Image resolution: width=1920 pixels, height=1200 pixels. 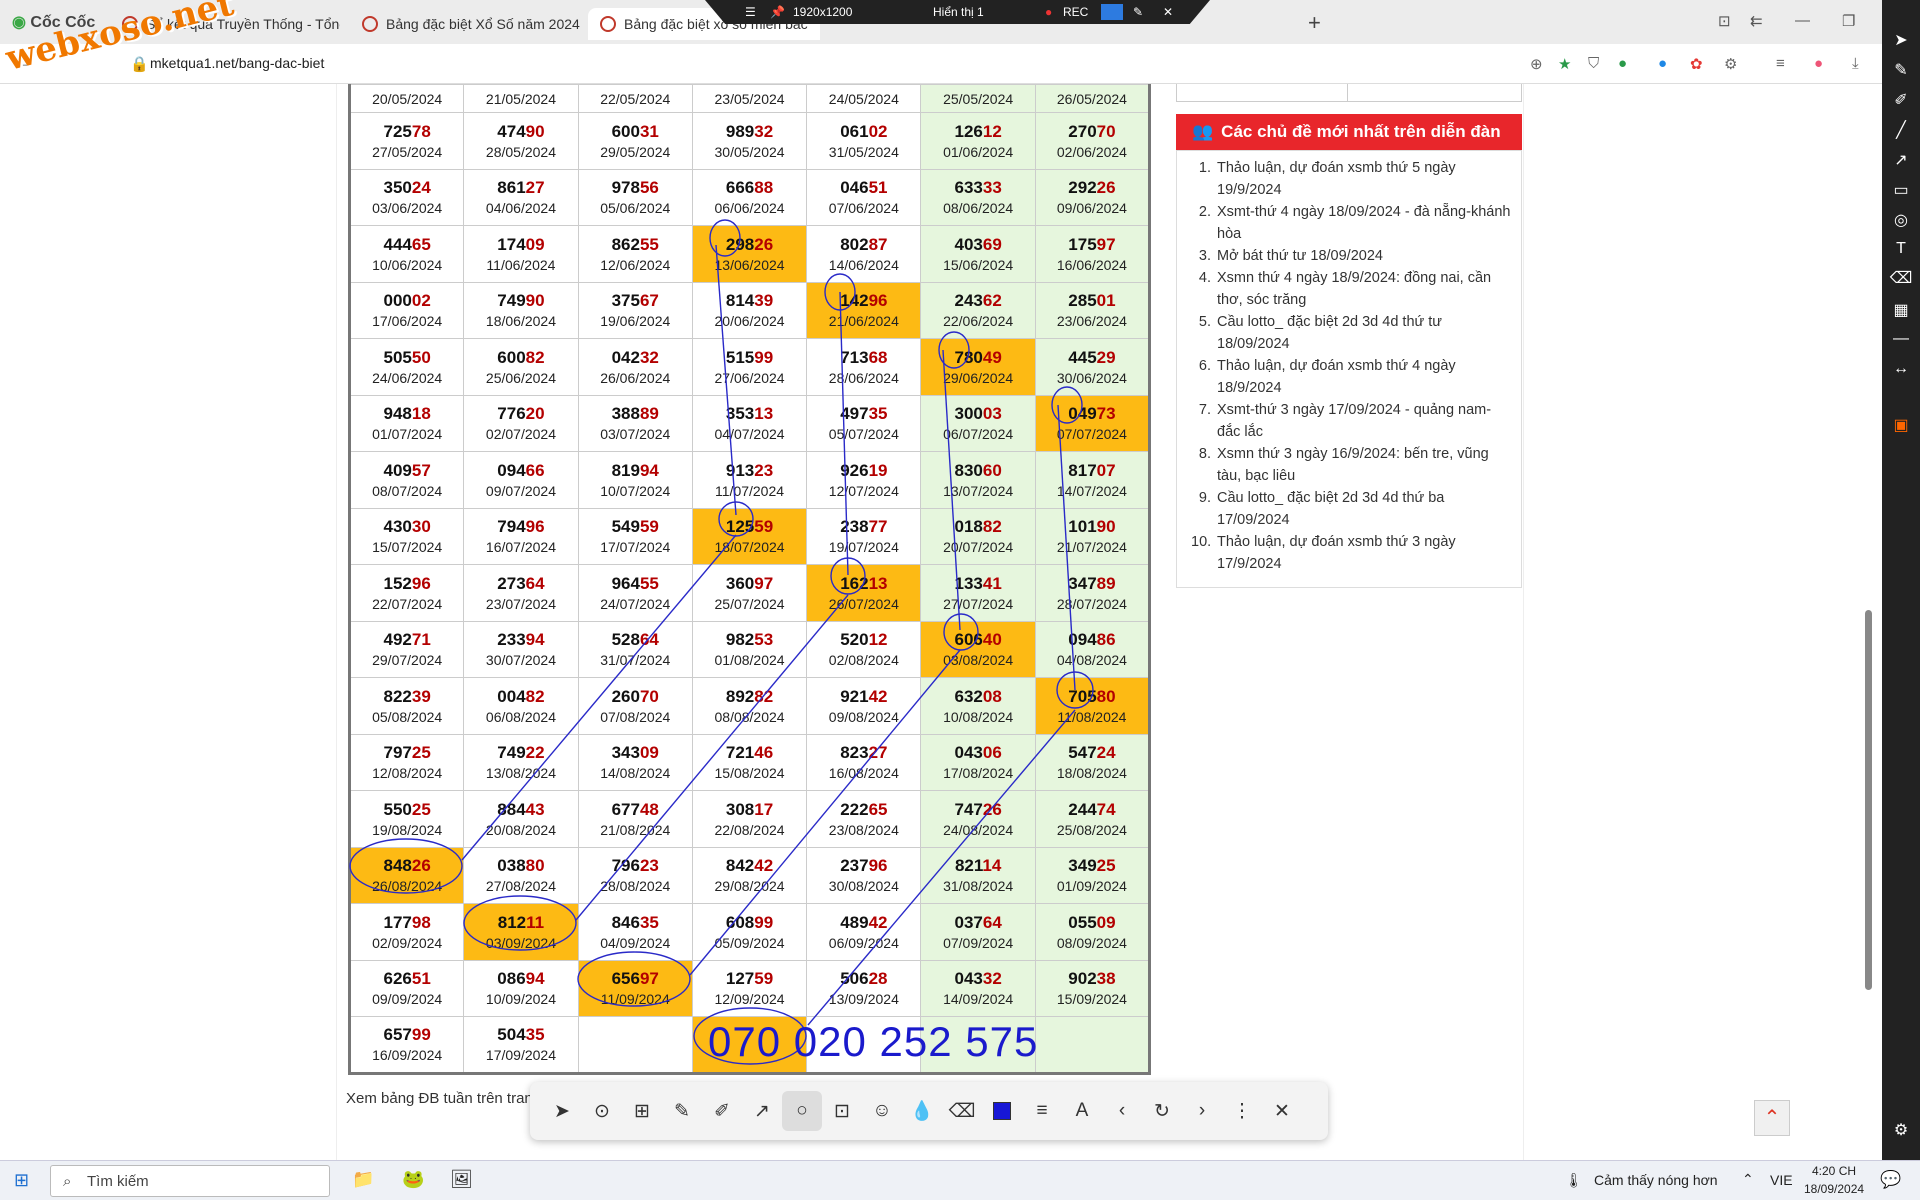 What do you see at coordinates (1536, 64) in the screenshot?
I see `zoom-icon: ⊕` at bounding box center [1536, 64].